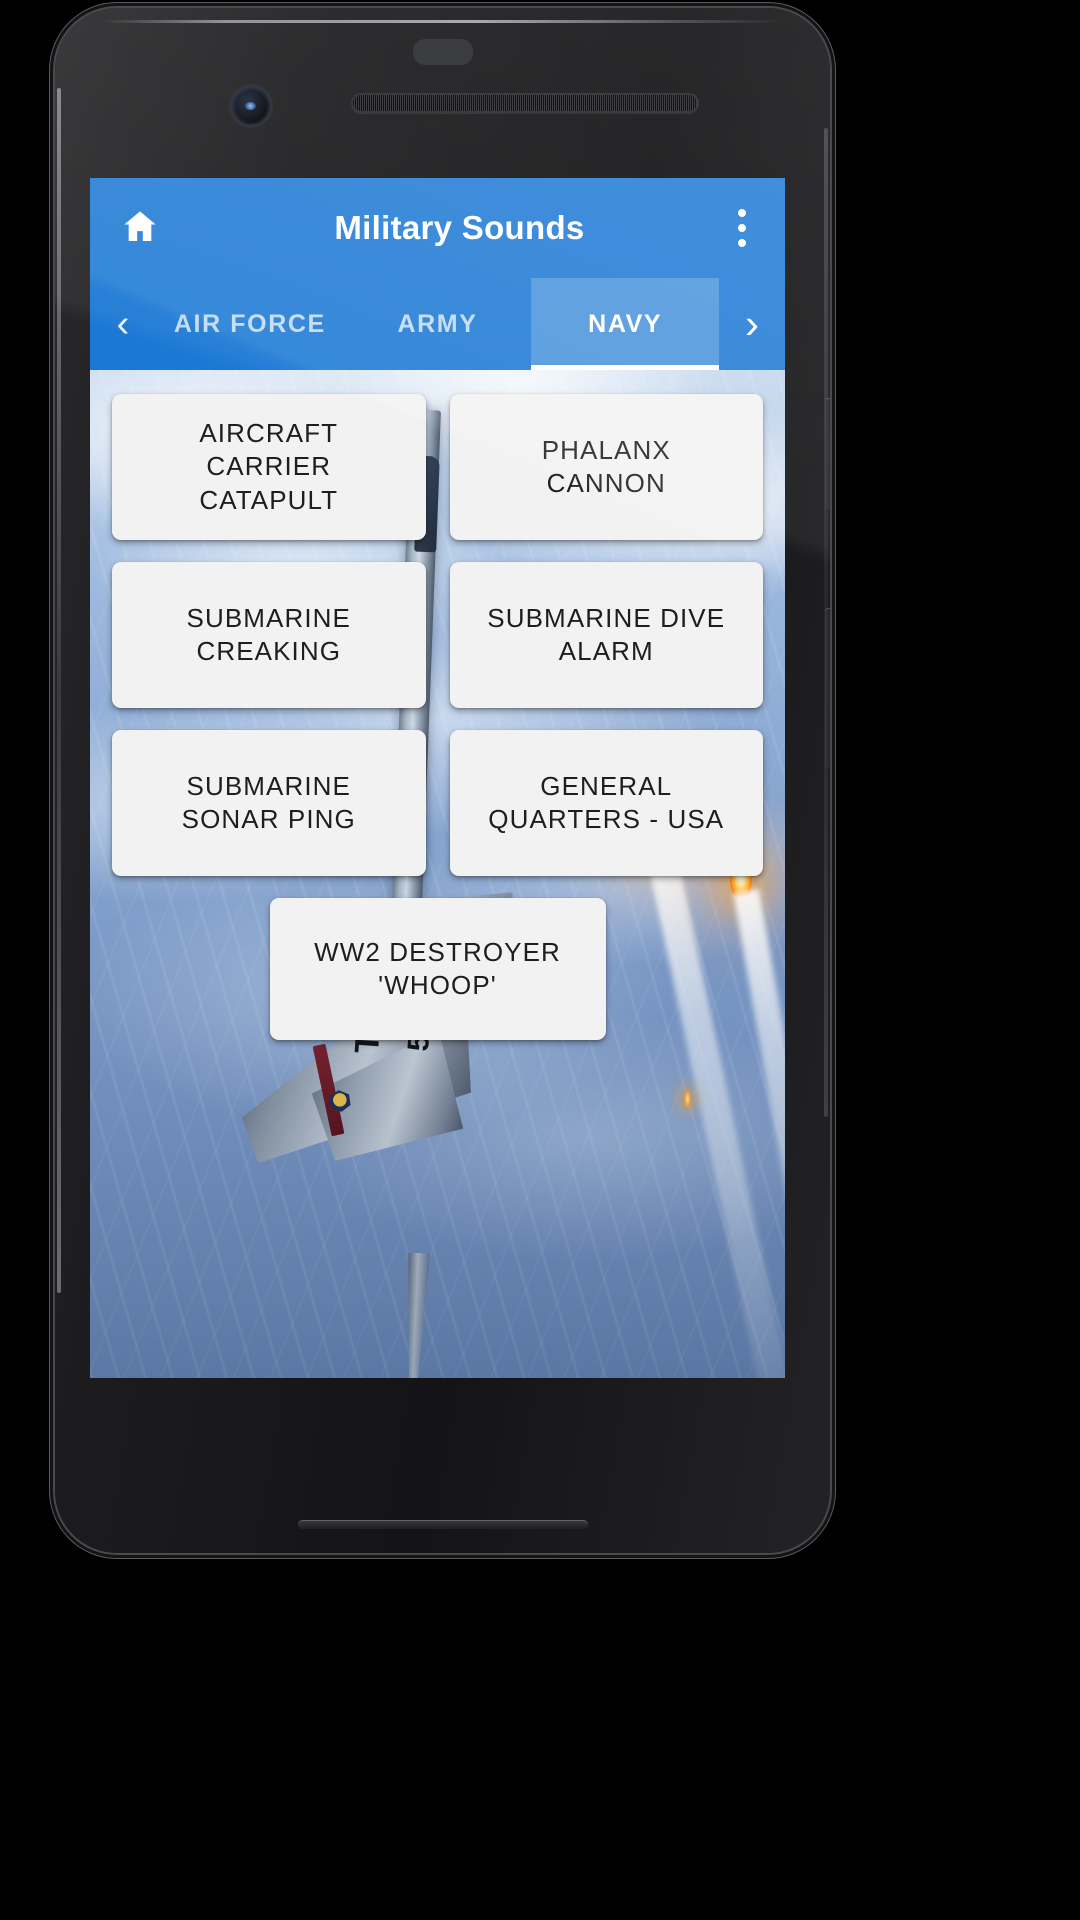 This screenshot has height=1920, width=1080. I want to click on home-button, so click(140, 228).